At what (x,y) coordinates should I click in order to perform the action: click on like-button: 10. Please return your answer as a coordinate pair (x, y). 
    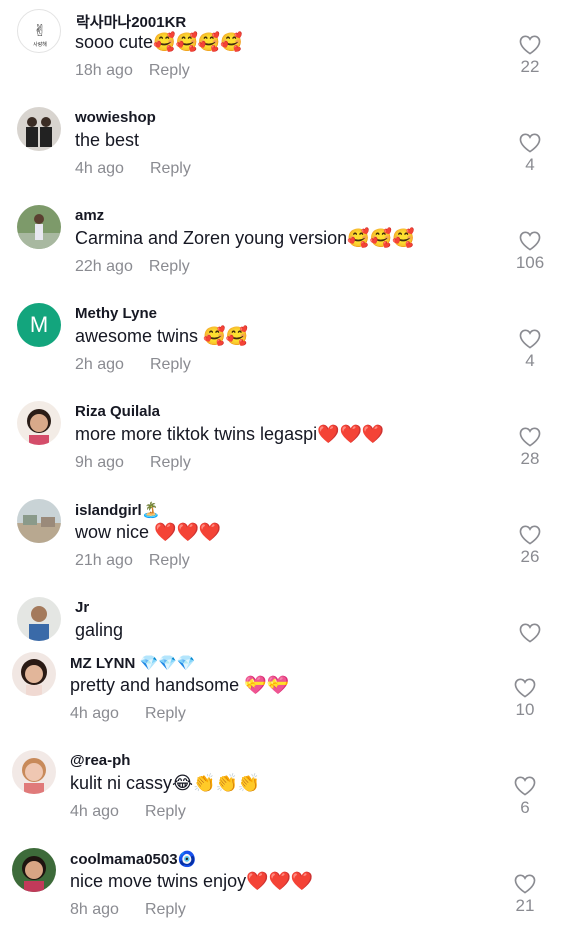
    Looking at the image, I should click on (525, 699).